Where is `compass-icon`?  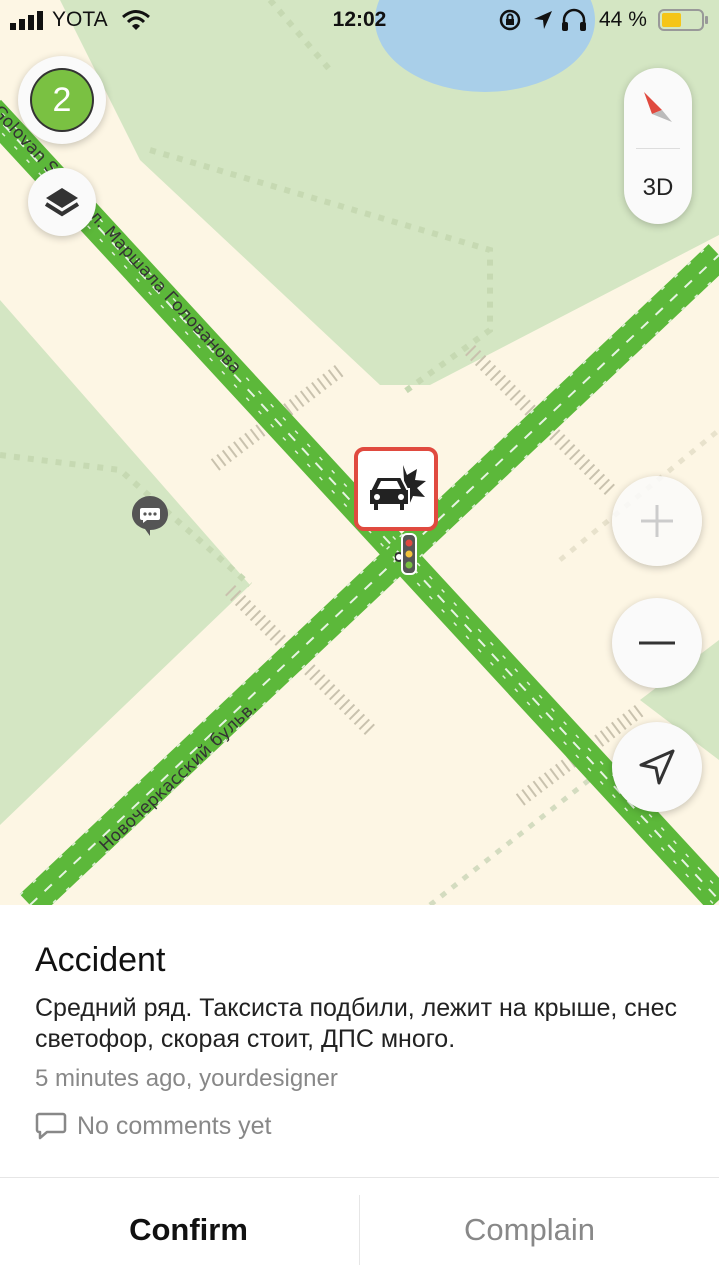
compass-icon is located at coordinates (658, 107).